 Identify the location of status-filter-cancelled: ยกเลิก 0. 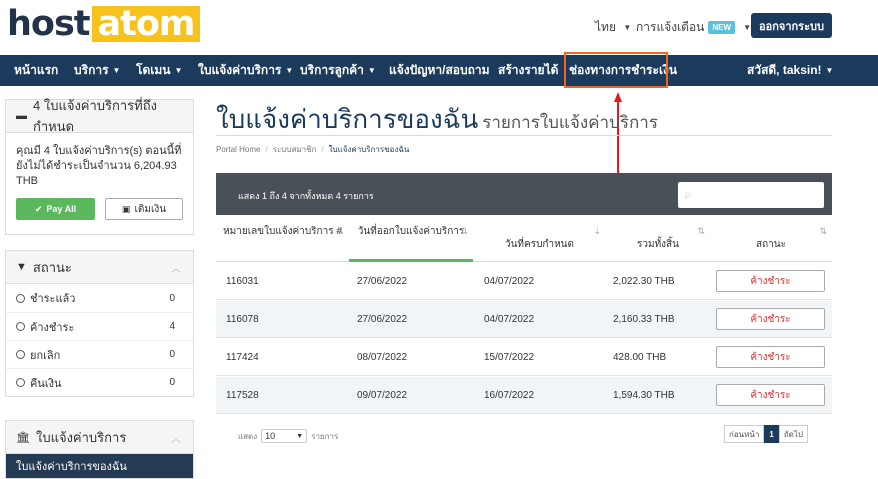
(99, 354).